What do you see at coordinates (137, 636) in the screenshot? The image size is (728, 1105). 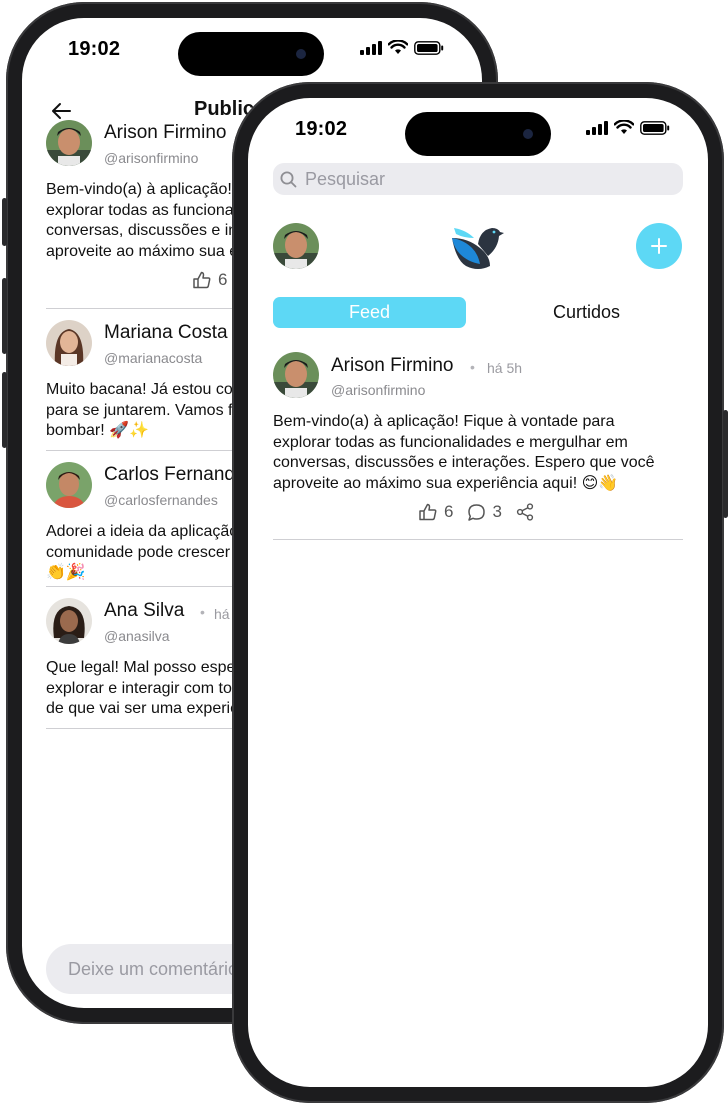 I see `post-author-handle: @anasilva` at bounding box center [137, 636].